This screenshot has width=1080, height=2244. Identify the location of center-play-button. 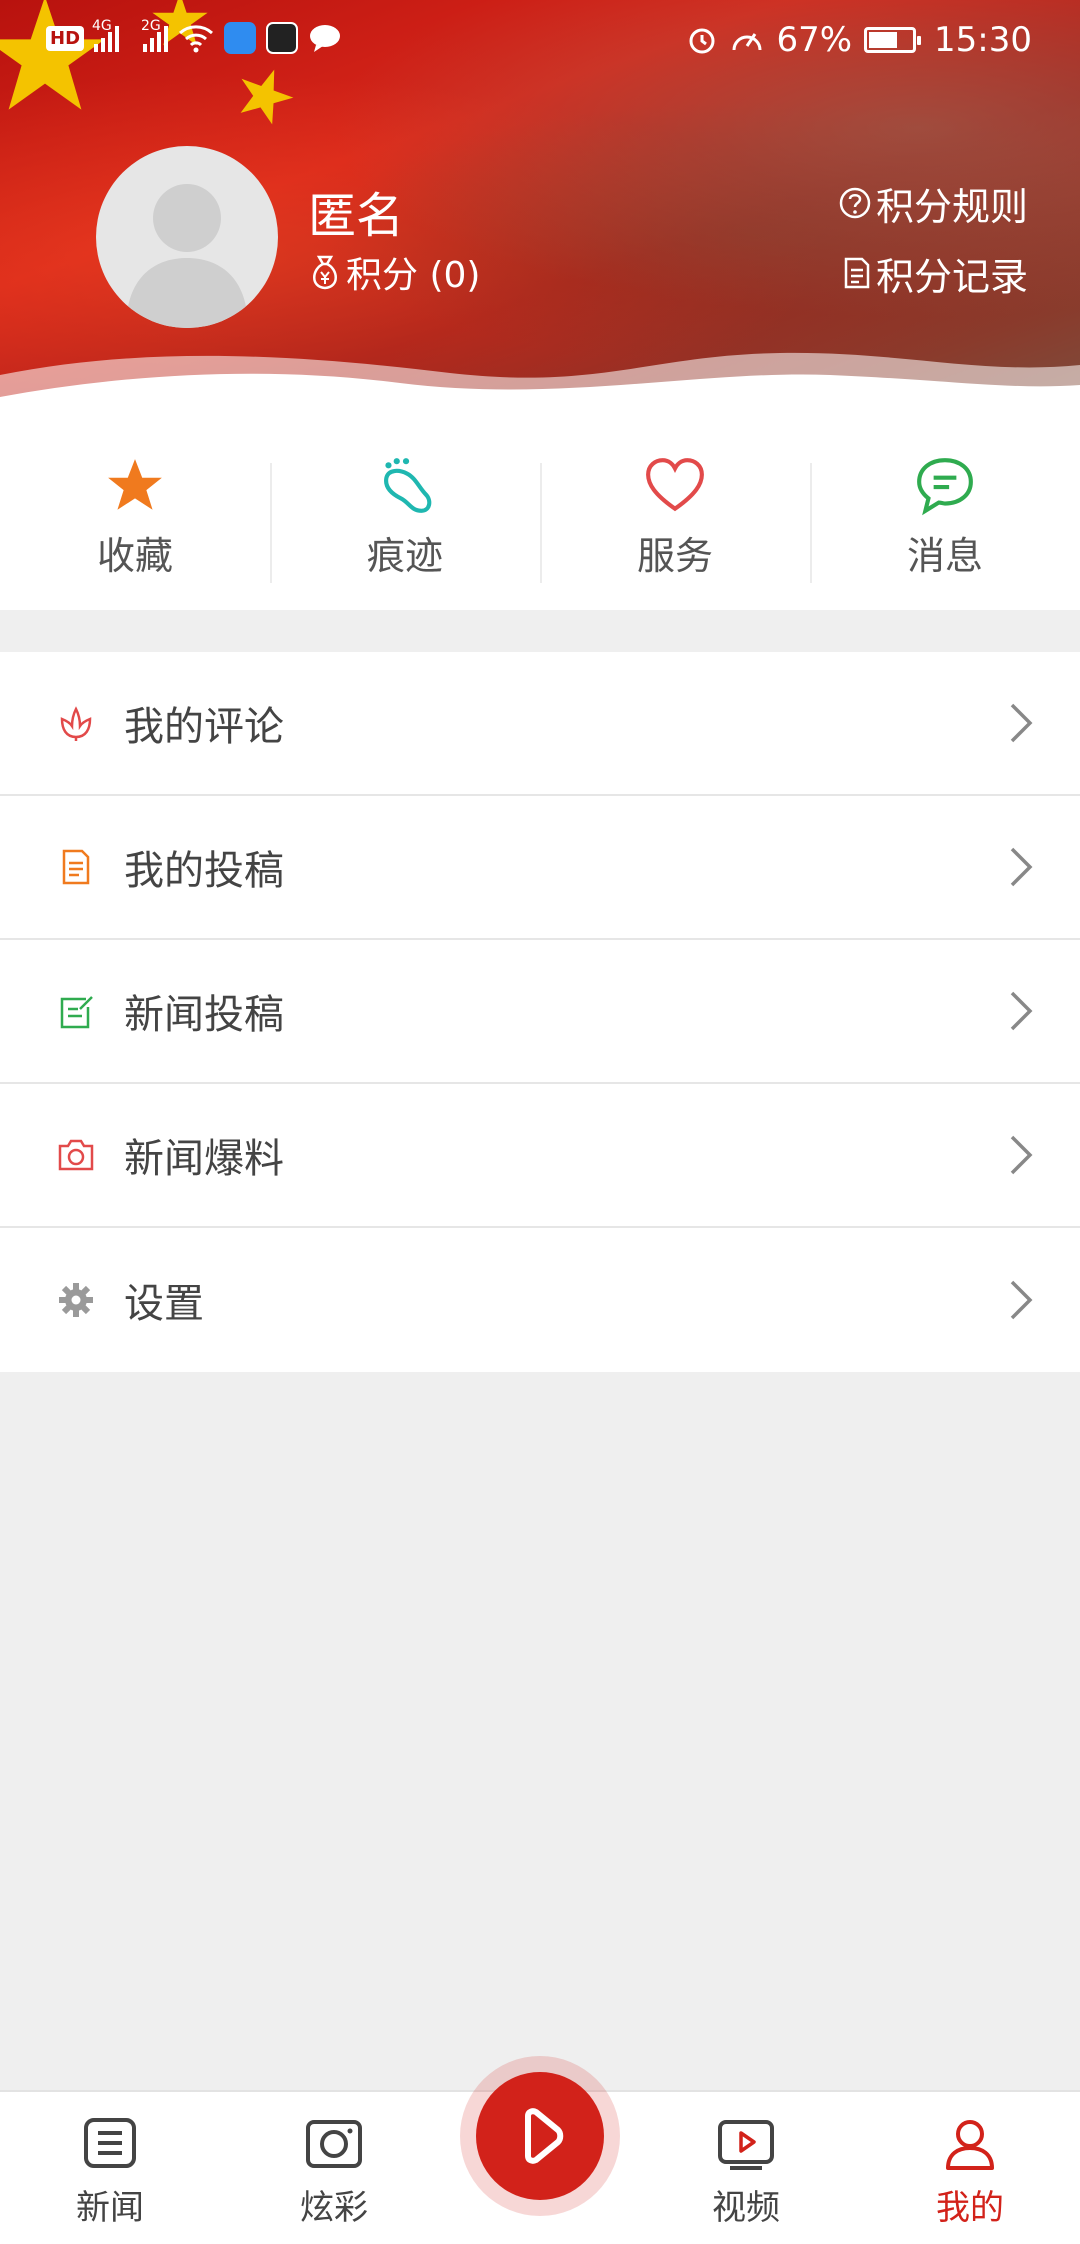
(540, 2136).